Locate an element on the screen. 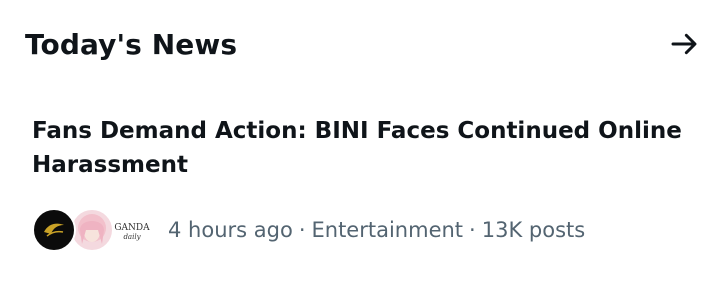 This screenshot has width=720, height=284. pink-hair-person-avatar is located at coordinates (92, 230).